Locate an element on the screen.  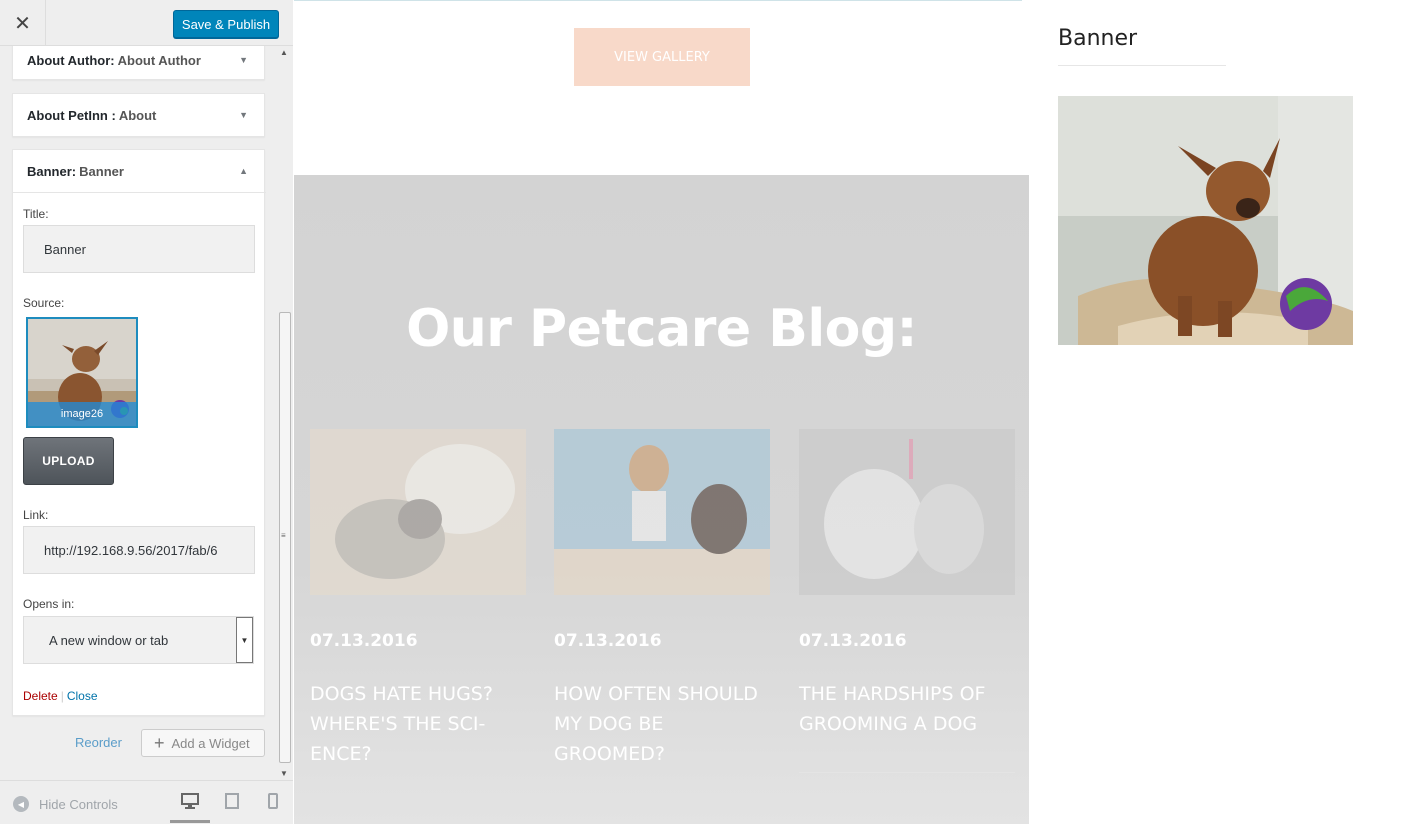
post-title: DOGS HATE HUGS? WHERE'S THE SCI-ENCE? is located at coordinates (418, 724).